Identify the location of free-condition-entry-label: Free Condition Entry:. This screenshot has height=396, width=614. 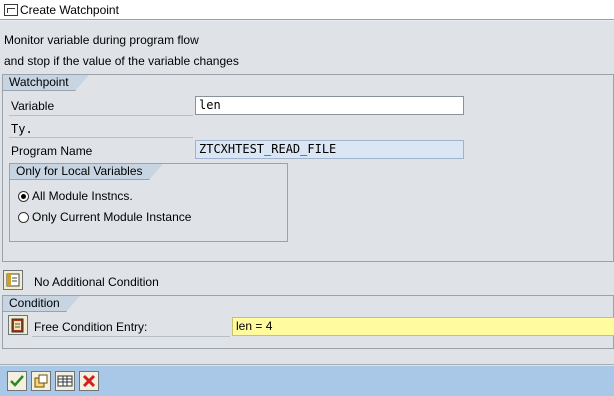
(91, 327).